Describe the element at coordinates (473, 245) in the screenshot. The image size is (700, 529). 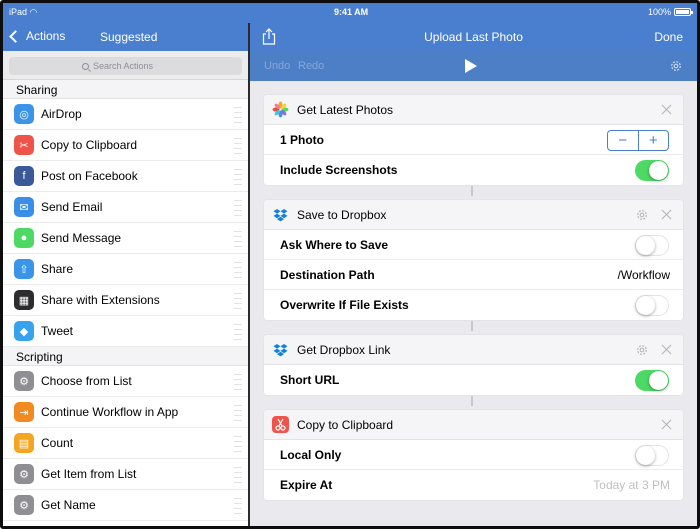
I see `param-row: Ask Where to Save` at that location.